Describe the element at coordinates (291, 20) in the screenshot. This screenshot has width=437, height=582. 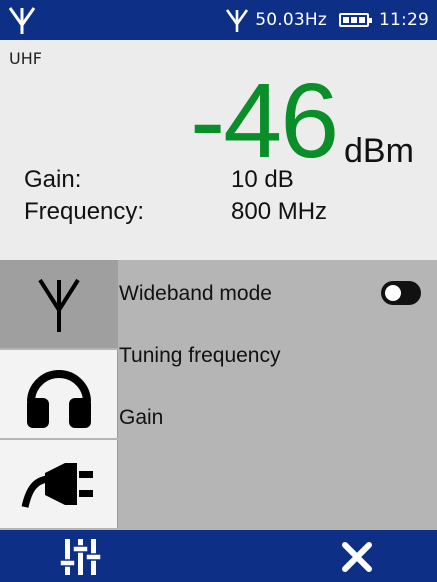
I see `mains-frequency: 50.03Hz` at that location.